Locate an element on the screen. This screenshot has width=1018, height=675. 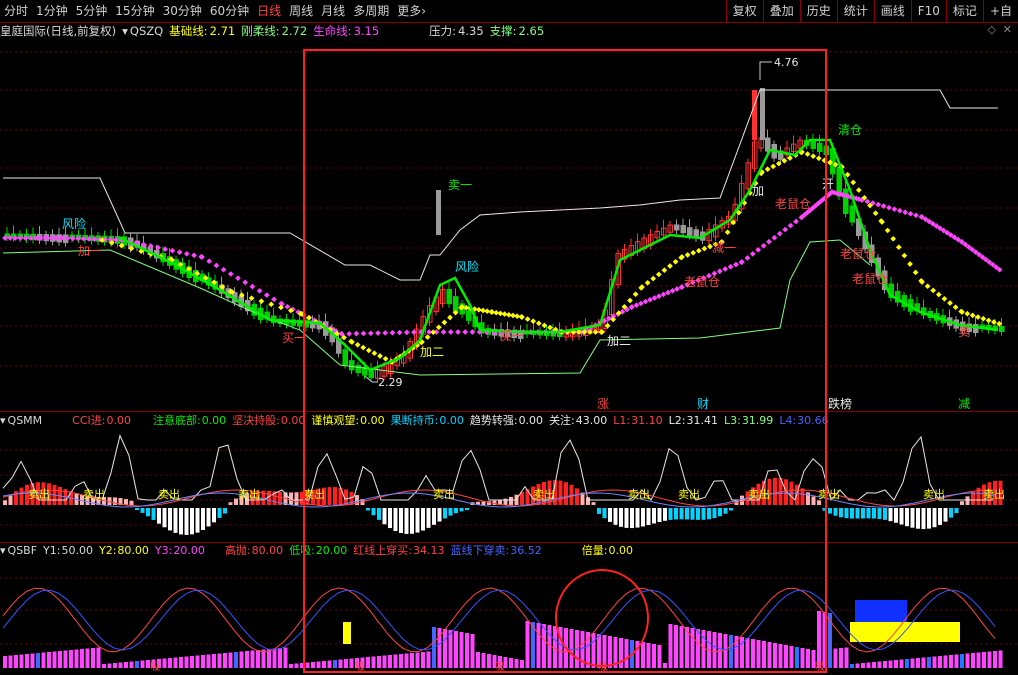
add-custom-button: +自 is located at coordinates (1000, 11).